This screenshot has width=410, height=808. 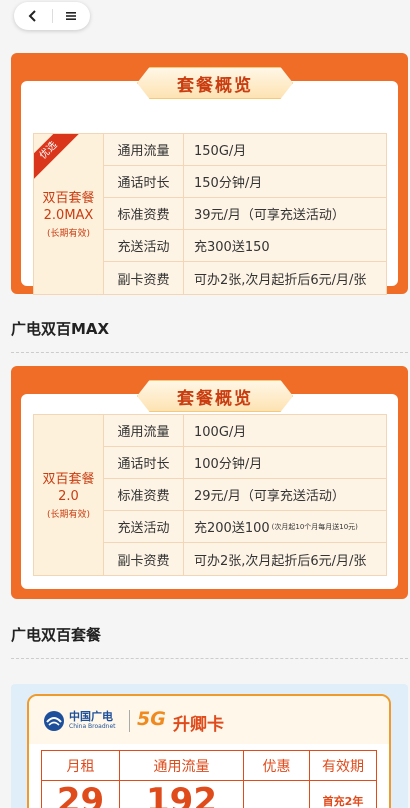 What do you see at coordinates (91, 716) in the screenshot?
I see `brand-name: 中国广电` at bounding box center [91, 716].